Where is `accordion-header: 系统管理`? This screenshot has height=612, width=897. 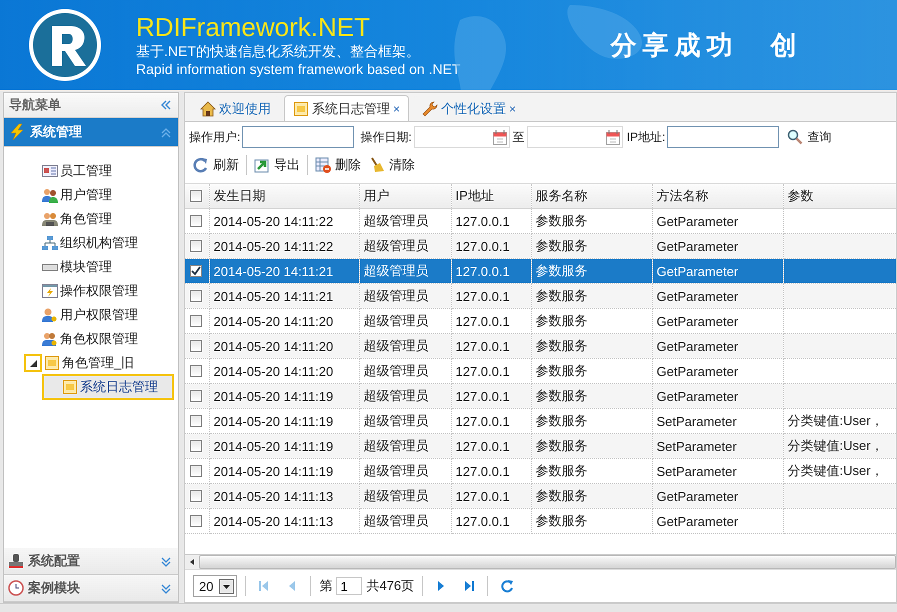
accordion-header: 系统管理 is located at coordinates (91, 132).